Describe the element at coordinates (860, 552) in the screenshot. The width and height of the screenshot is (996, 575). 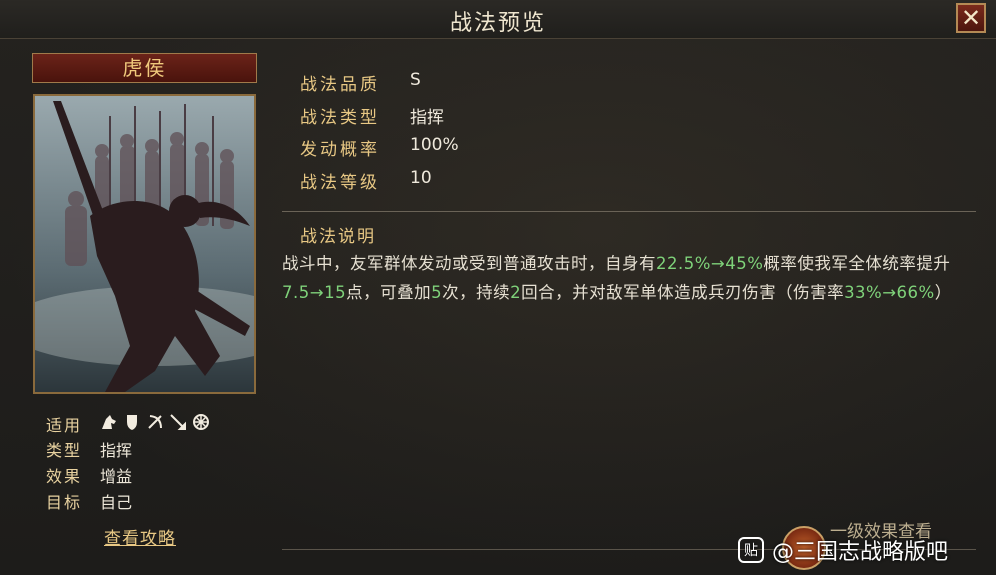
I see `watermark-text: @三国志战略版吧` at that location.